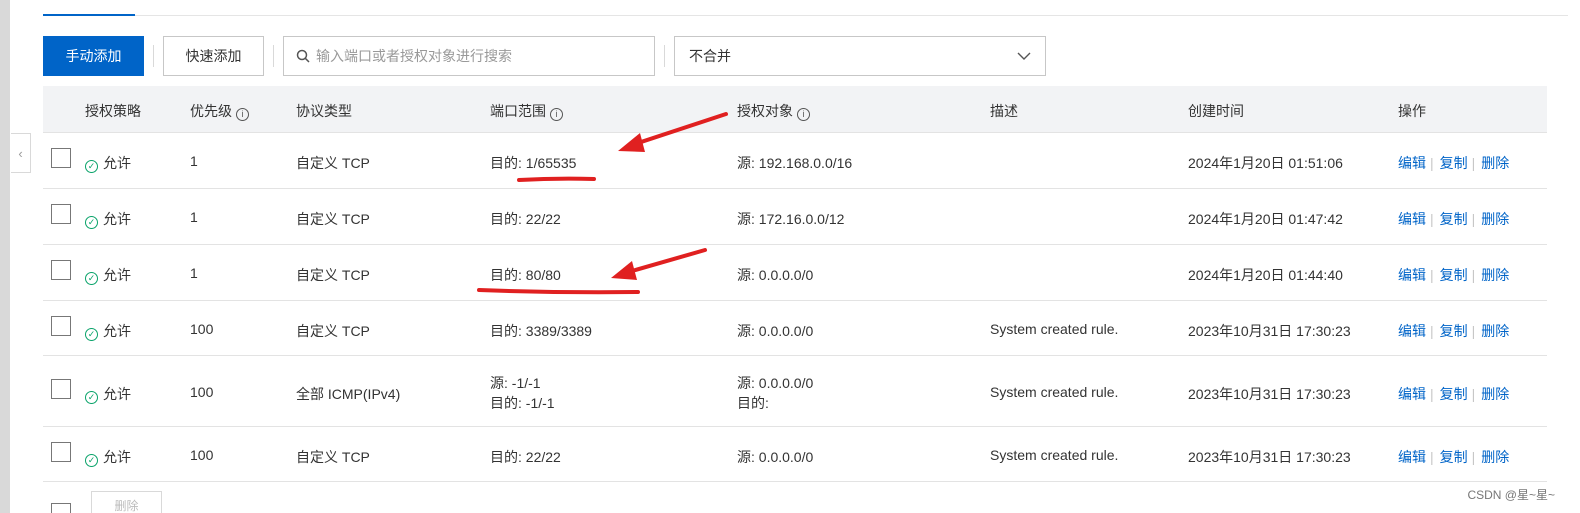  What do you see at coordinates (1216, 111) in the screenshot?
I see `column-header-created: 创建时间` at bounding box center [1216, 111].